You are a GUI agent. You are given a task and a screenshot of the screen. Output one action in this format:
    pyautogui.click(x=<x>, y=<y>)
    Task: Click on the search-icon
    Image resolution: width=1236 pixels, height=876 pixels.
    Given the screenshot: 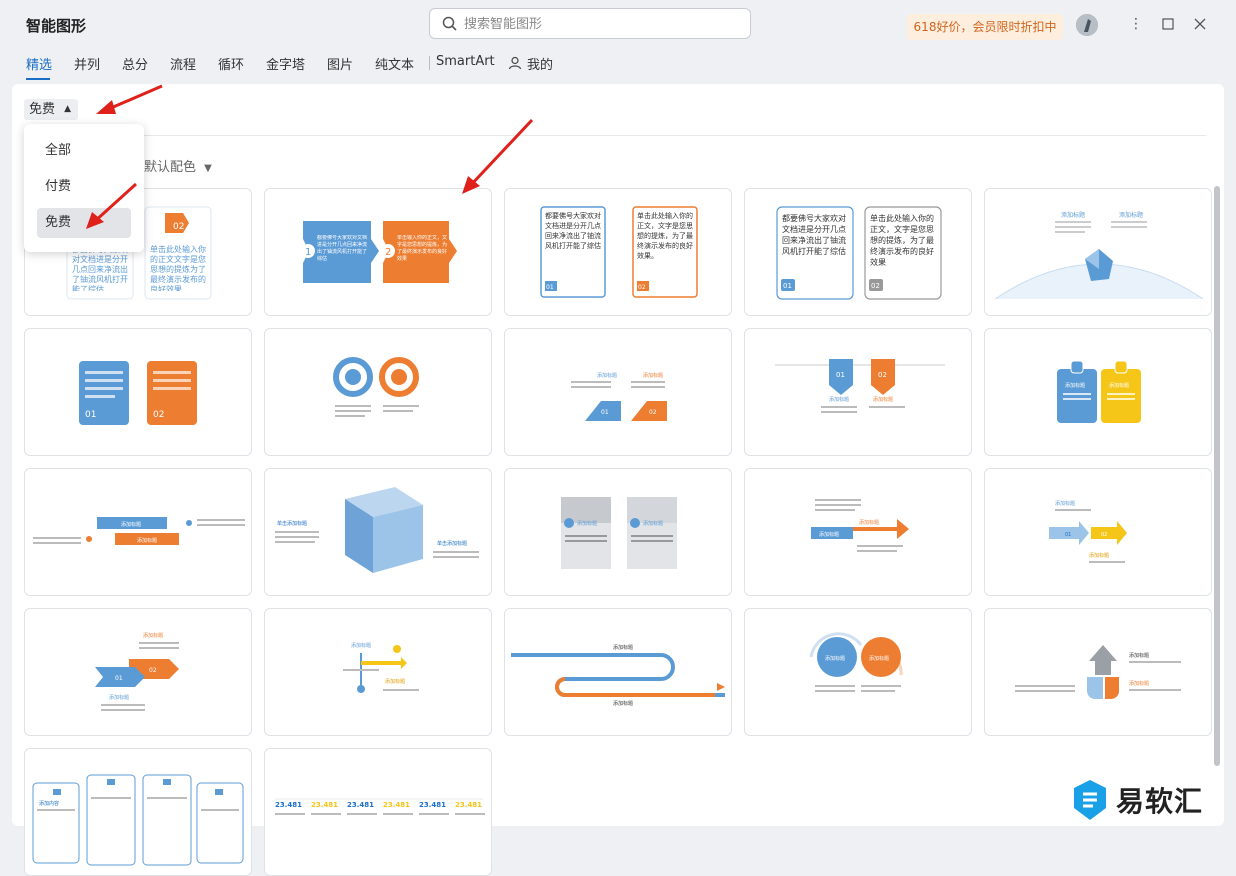 What is the action you would take?
    pyautogui.click(x=449, y=23)
    